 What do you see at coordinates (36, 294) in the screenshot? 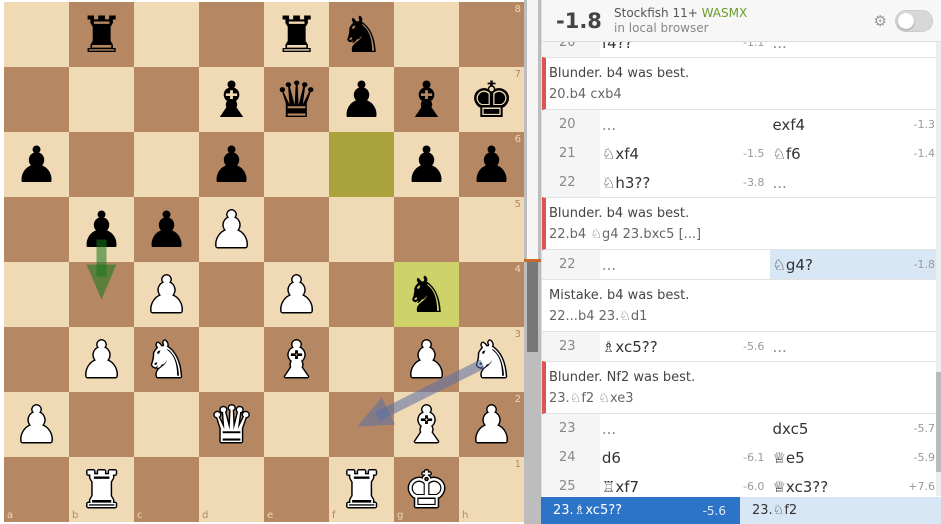
I see `square-a4` at bounding box center [36, 294].